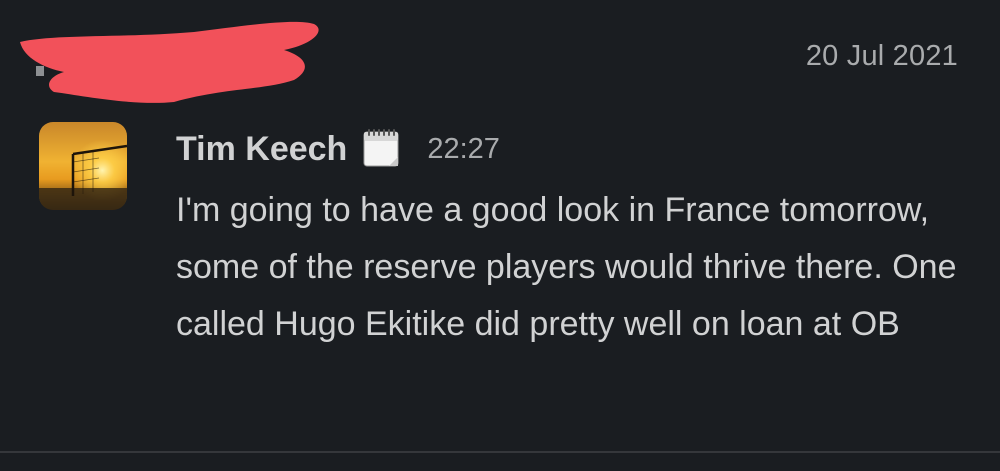 The width and height of the screenshot is (1000, 471). What do you see at coordinates (576, 149) in the screenshot?
I see `message-header: Tim Keech 22:27` at bounding box center [576, 149].